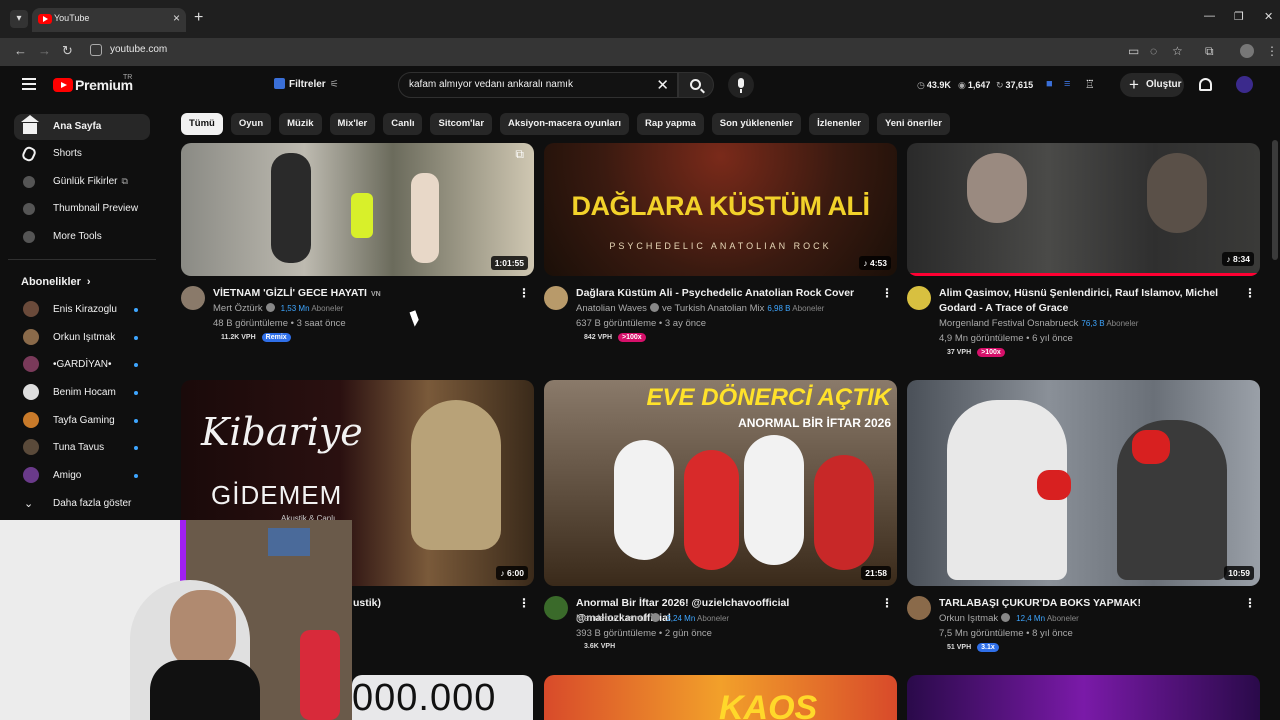 The width and height of the screenshot is (1280, 720). I want to click on clear-search-icon: ✕, so click(662, 85).